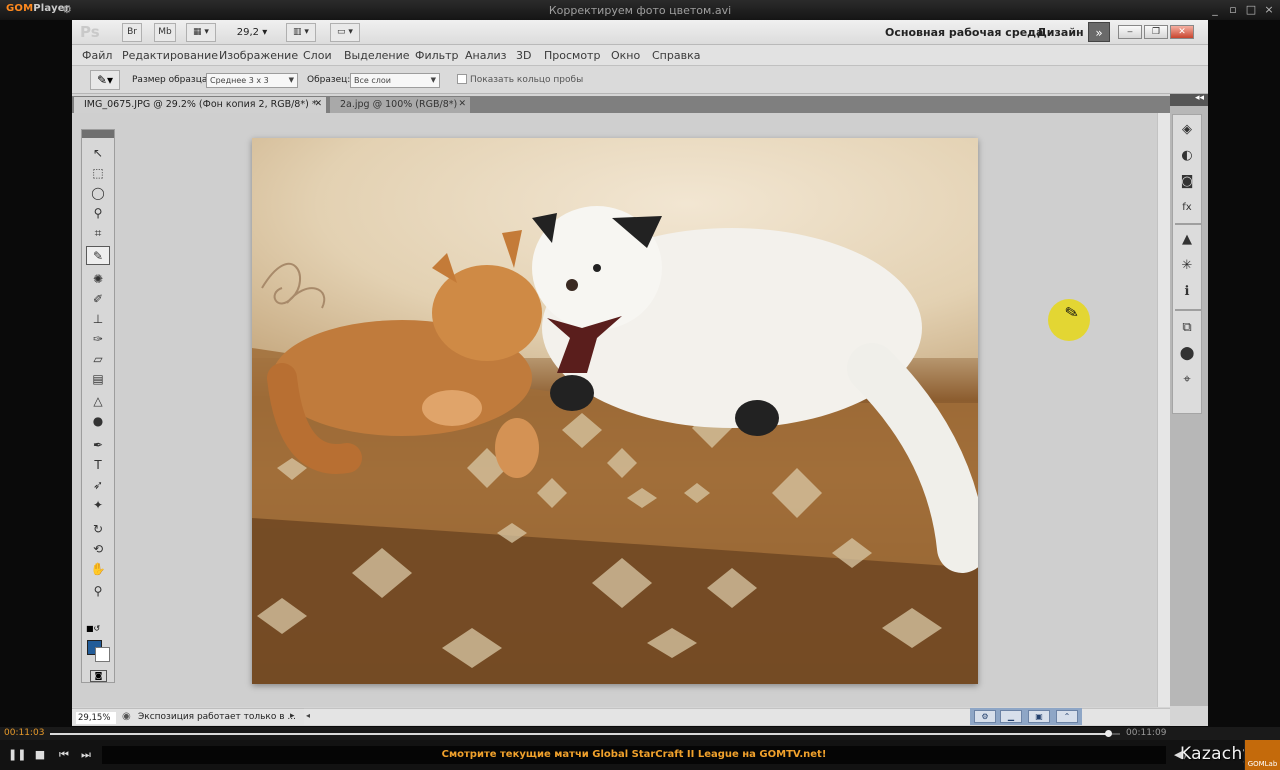 The height and width of the screenshot is (770, 1280). Describe the element at coordinates (86, 755) in the screenshot. I see `next-icon: ⏭` at that location.